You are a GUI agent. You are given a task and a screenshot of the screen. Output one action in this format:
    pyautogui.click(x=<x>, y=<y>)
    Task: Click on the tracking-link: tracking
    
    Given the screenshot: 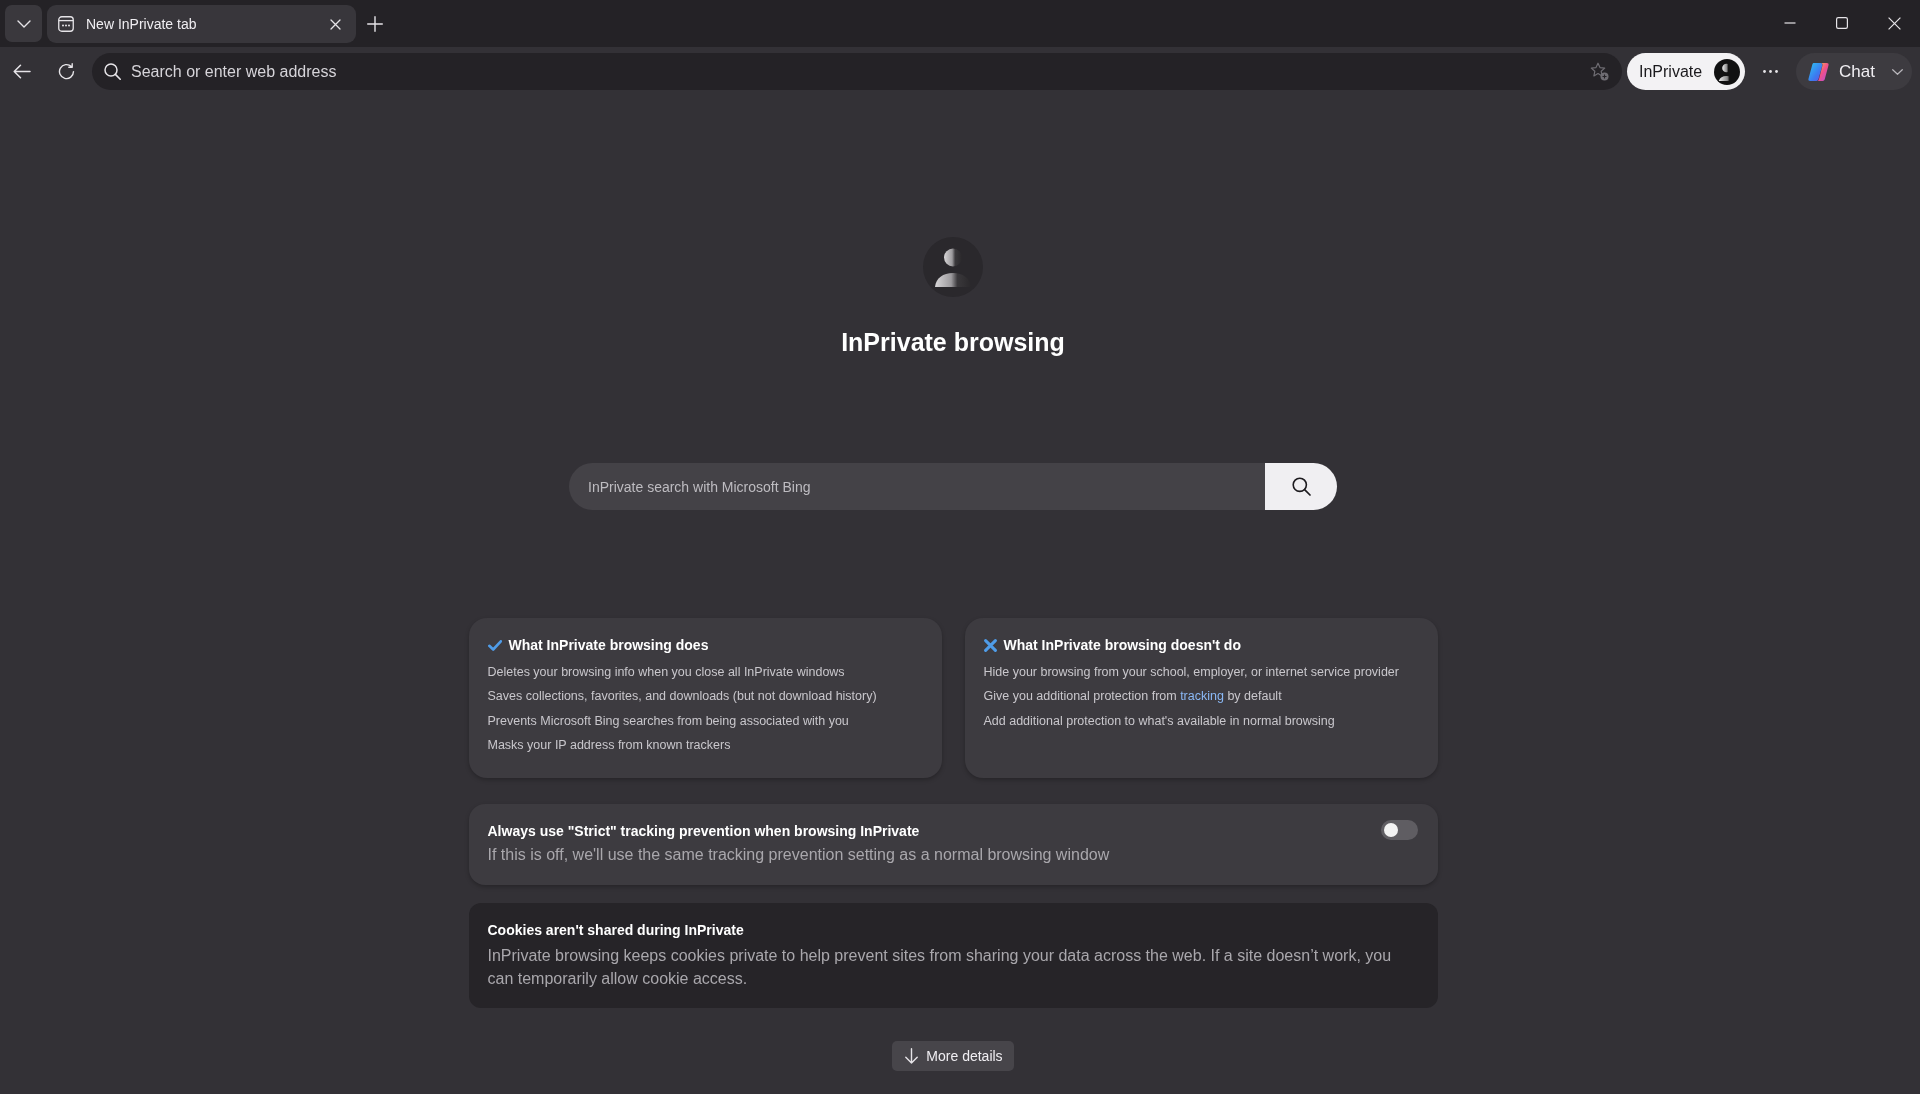 What is the action you would take?
    pyautogui.click(x=1202, y=696)
    